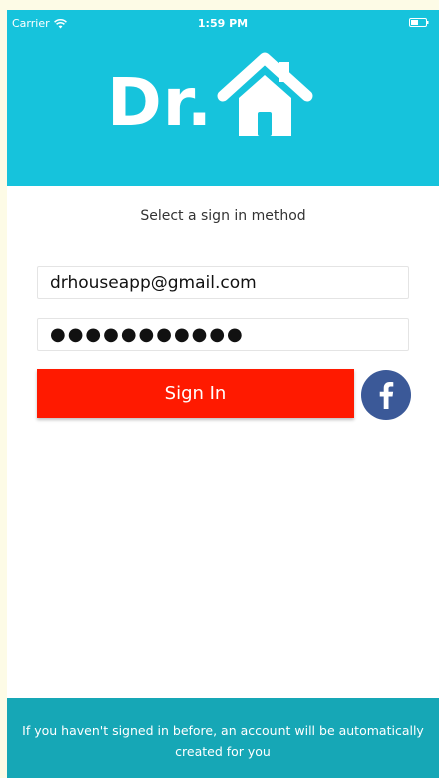 This screenshot has width=439, height=778. I want to click on status-time: 1:59 PM, so click(223, 23).